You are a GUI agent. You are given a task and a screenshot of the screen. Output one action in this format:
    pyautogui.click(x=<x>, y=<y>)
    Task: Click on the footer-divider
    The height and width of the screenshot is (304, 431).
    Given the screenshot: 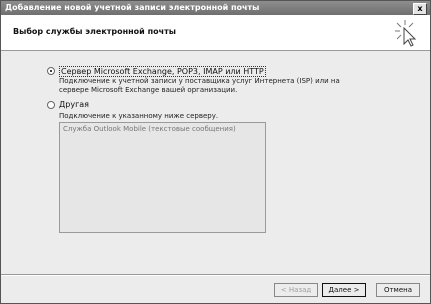 What is the action you would take?
    pyautogui.click(x=215, y=275)
    